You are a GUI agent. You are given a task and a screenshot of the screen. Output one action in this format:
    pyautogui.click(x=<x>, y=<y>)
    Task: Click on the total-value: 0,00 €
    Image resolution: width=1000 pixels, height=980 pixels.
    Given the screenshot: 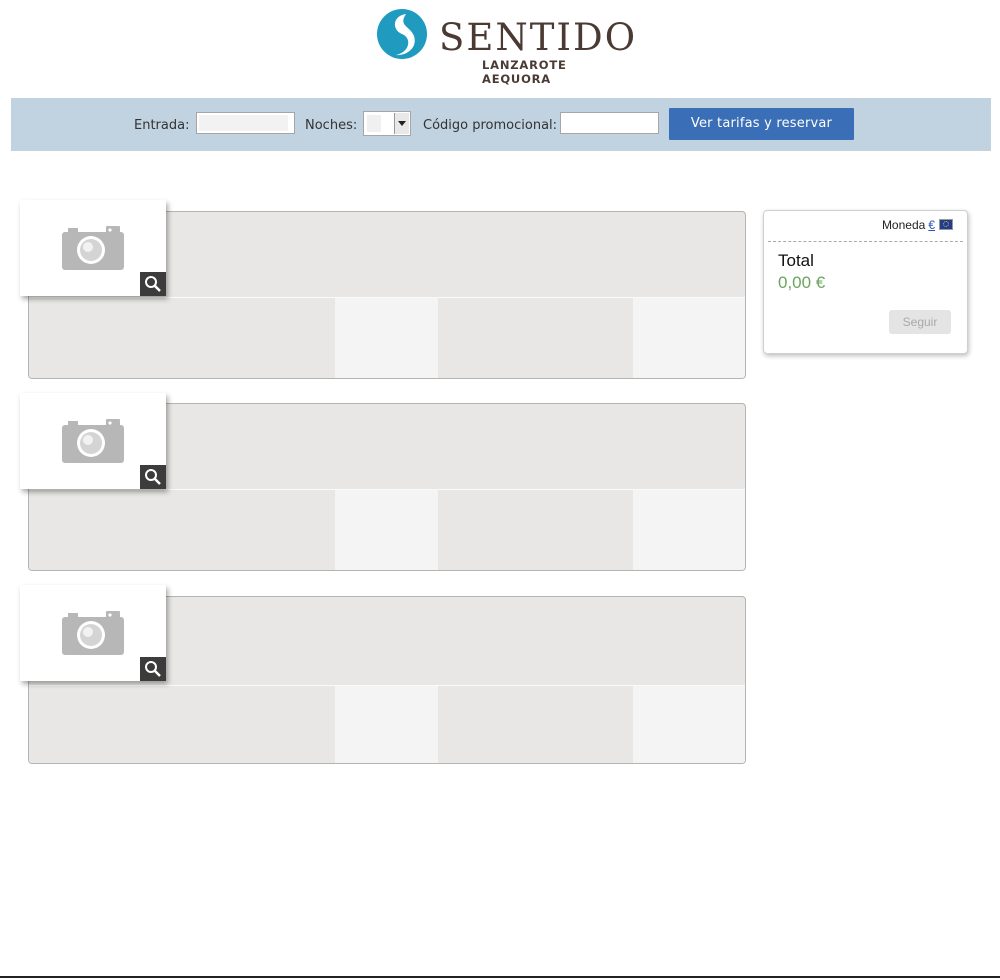 What is the action you would take?
    pyautogui.click(x=802, y=282)
    